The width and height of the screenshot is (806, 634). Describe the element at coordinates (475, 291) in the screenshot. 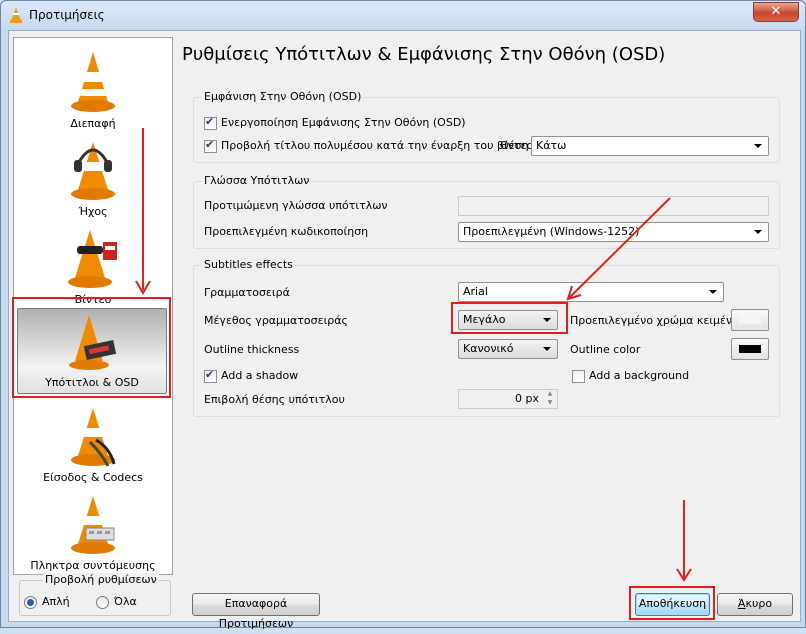

I see `font-value: Arial` at that location.